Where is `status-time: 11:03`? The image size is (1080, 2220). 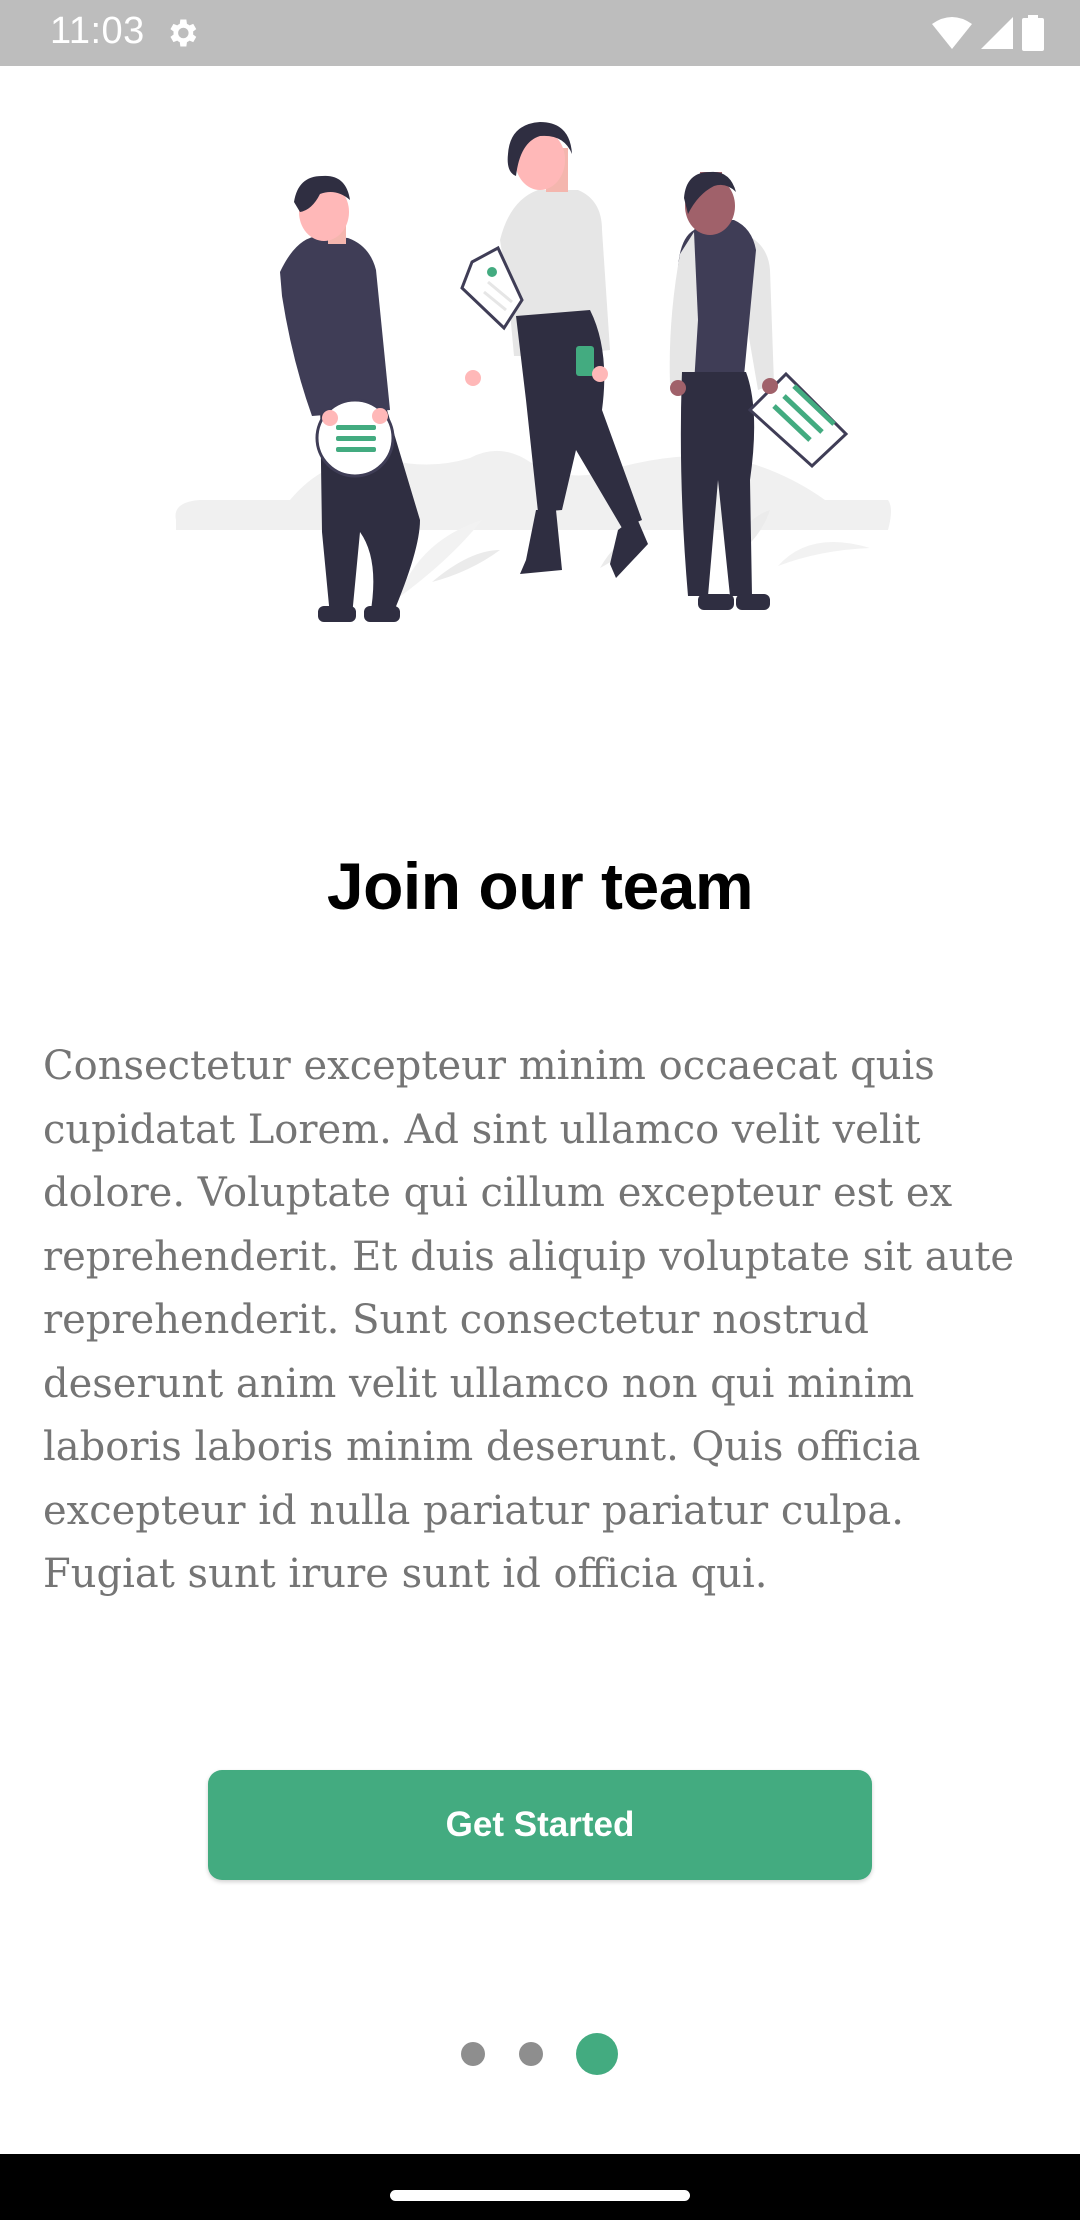 status-time: 11:03 is located at coordinates (97, 31).